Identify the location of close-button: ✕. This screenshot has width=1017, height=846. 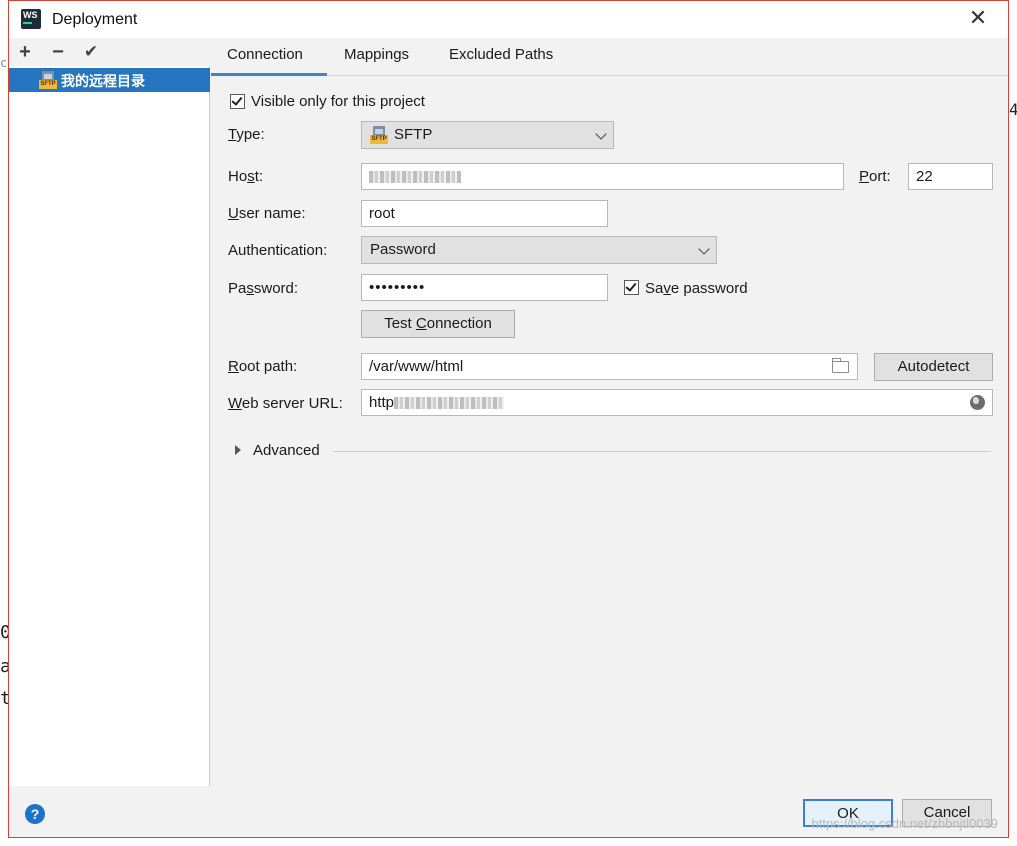
(978, 19).